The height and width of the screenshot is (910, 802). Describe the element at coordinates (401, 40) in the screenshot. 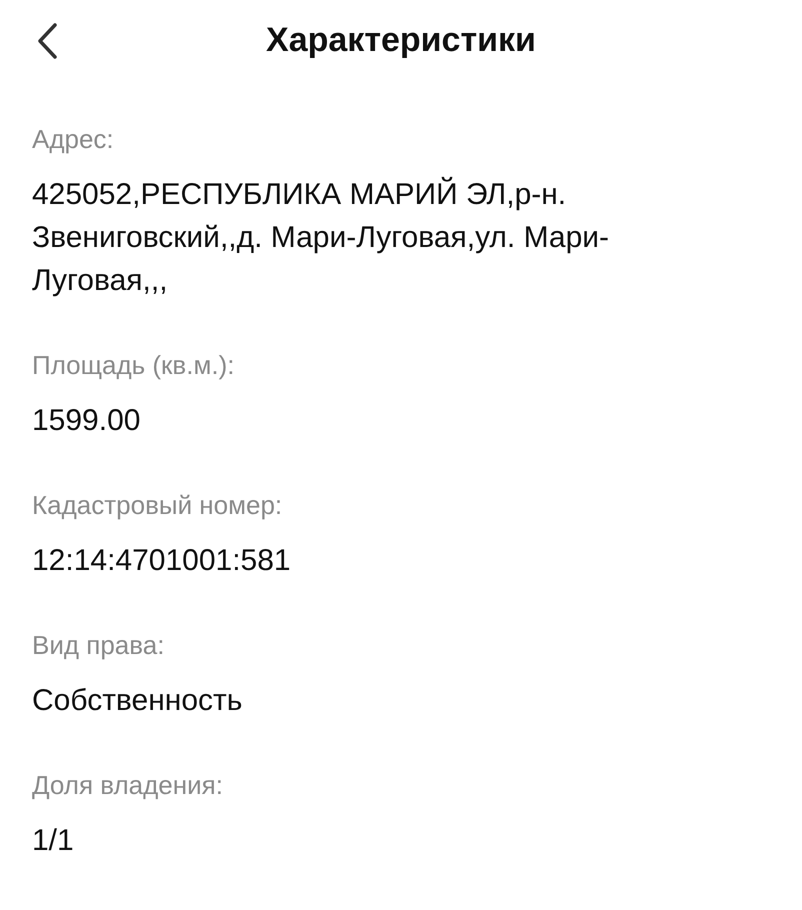

I see `page-title: Характеристики` at that location.